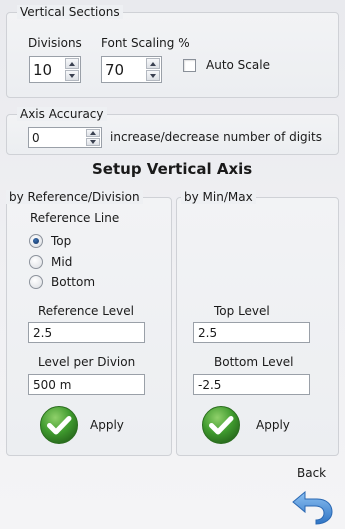  I want to click on back-button: Back, so click(315, 494).